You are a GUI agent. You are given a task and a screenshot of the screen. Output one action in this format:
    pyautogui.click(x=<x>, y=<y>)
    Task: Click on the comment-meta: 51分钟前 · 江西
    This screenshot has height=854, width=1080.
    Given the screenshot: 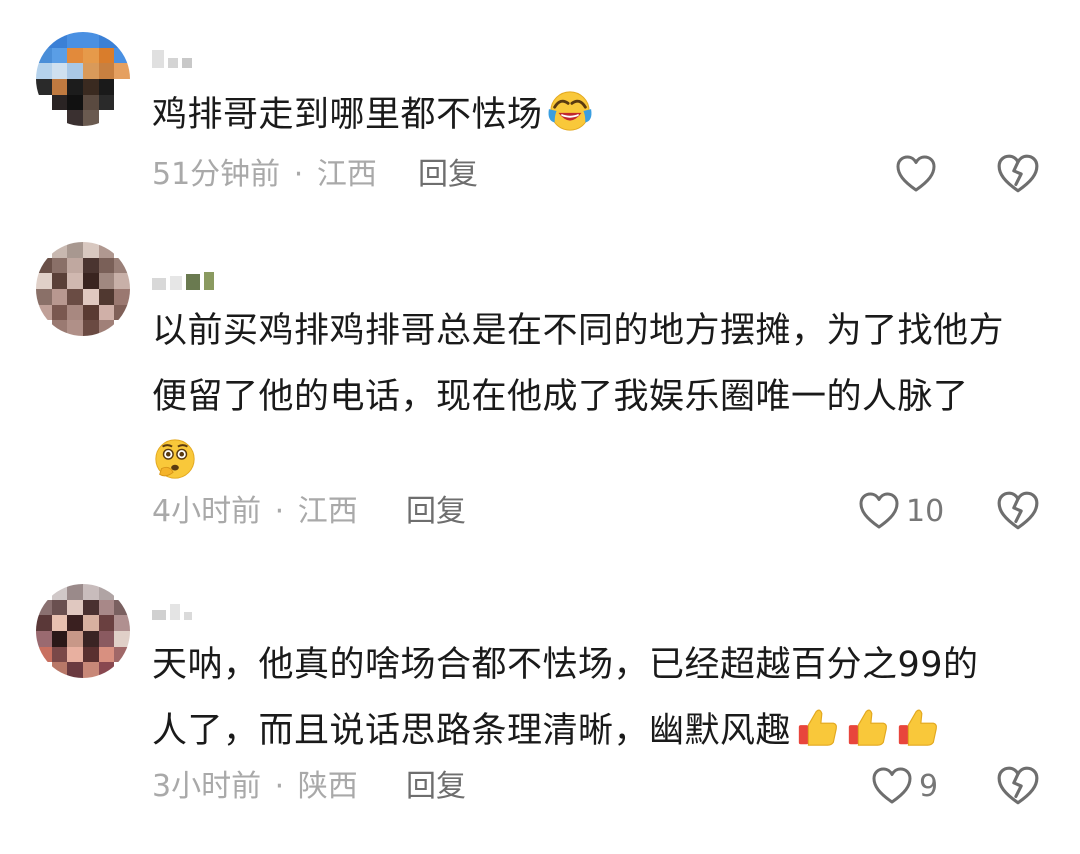 What is the action you would take?
    pyautogui.click(x=264, y=175)
    